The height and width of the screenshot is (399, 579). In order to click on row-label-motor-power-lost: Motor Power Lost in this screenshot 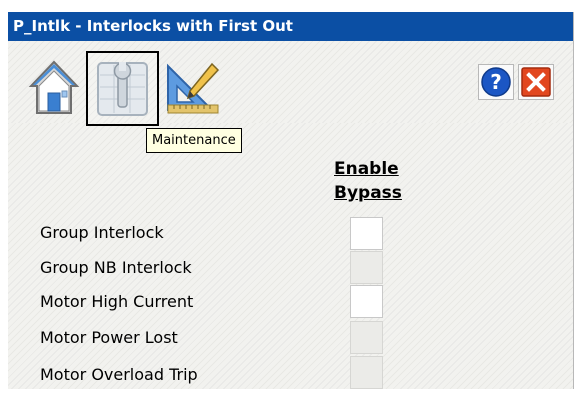, I will do `click(109, 337)`.